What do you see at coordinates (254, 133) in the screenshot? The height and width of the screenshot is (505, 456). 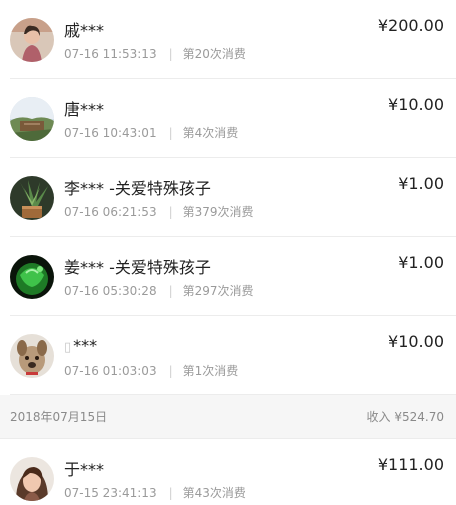 I see `transaction-meta: 07-16 10:43:01 | 第4次消费` at bounding box center [254, 133].